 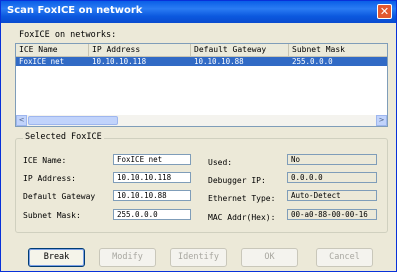 I want to click on close-icon: ✕, so click(x=384, y=11).